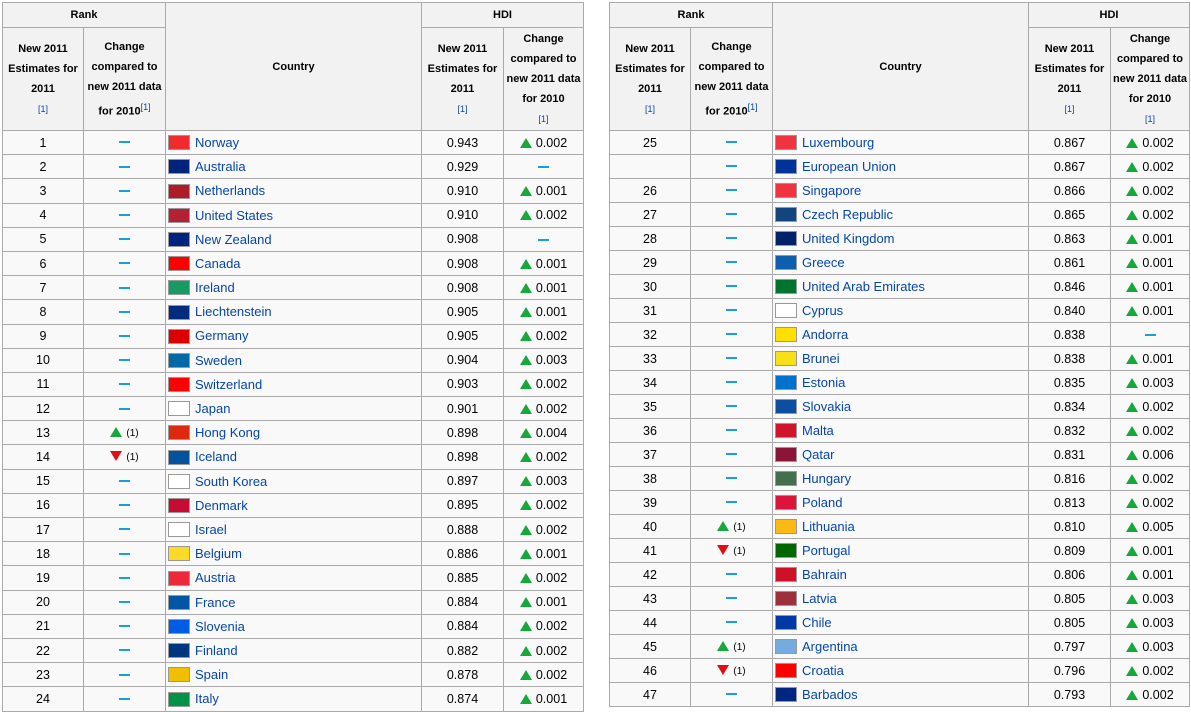  Describe the element at coordinates (838, 142) in the screenshot. I see `country-link: Luxembourg` at that location.